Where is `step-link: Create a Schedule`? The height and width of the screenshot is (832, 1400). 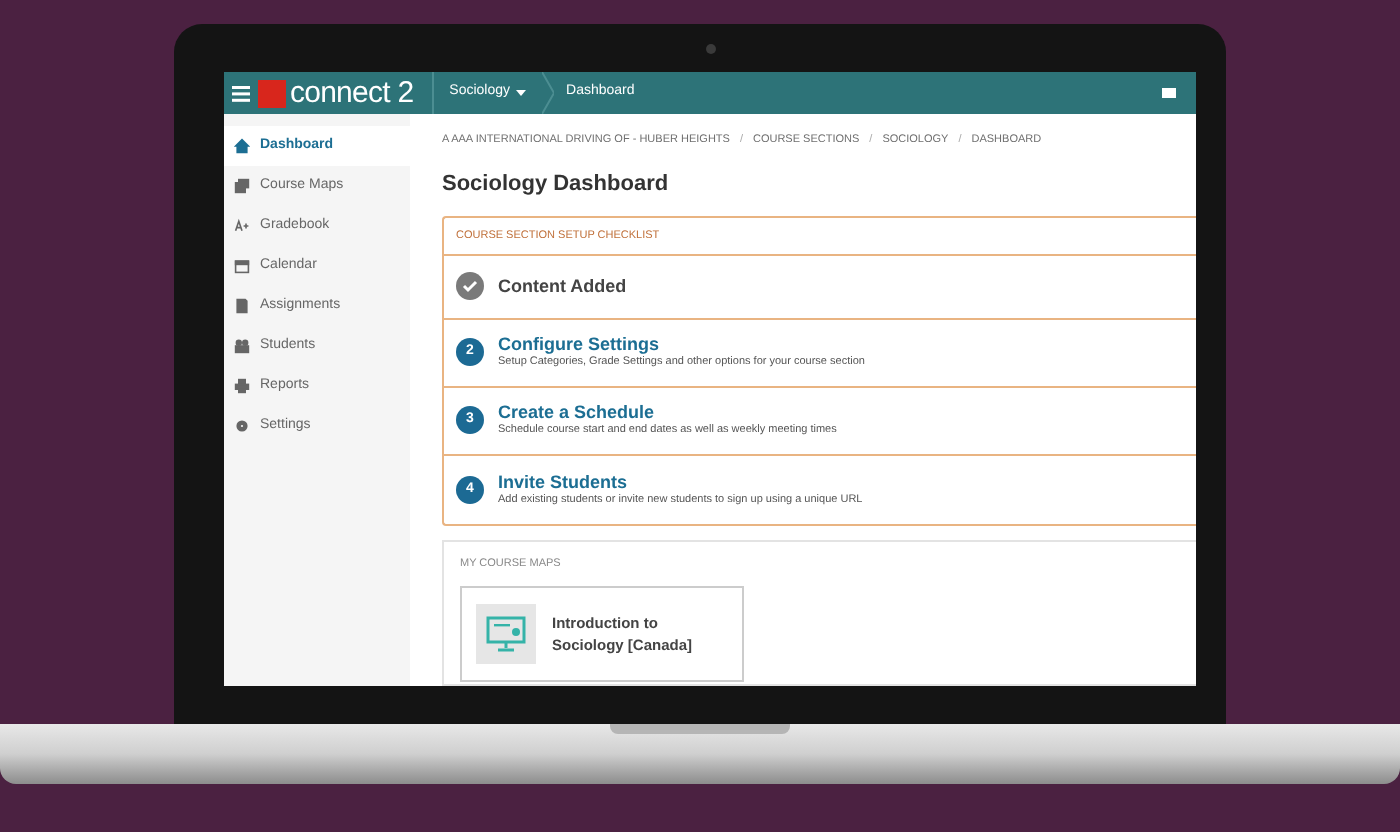 step-link: Create a Schedule is located at coordinates (667, 413).